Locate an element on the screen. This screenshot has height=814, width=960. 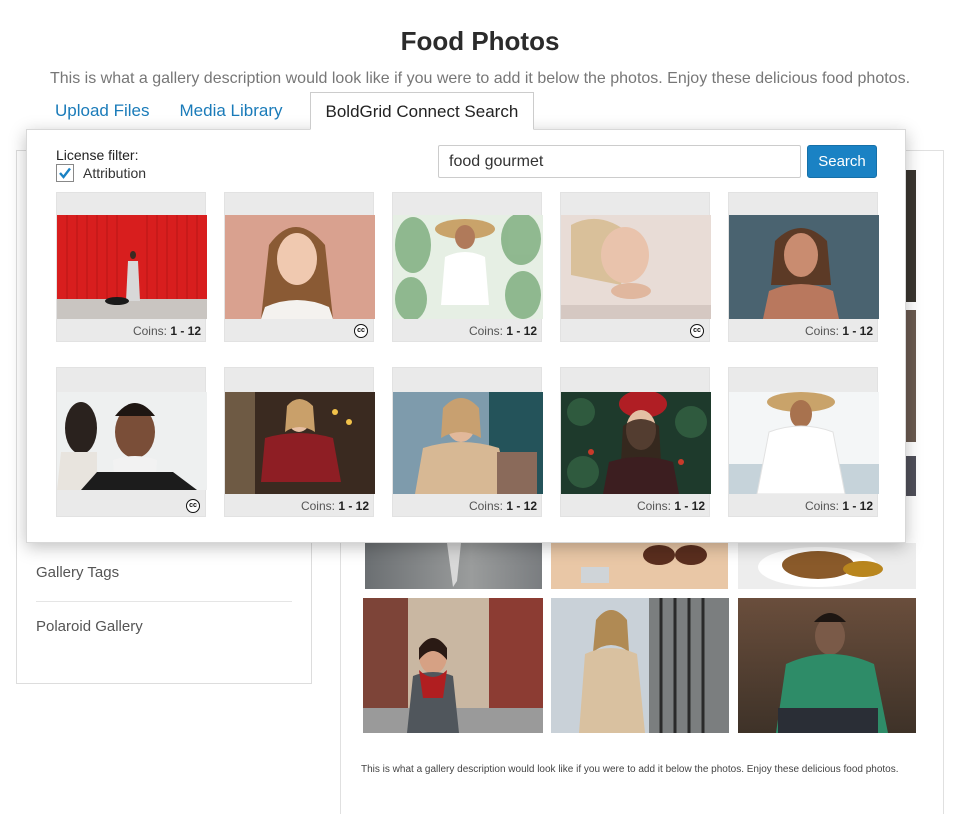
sidebar-link-gallery-tags: Gallery Tags is located at coordinates (77, 572).